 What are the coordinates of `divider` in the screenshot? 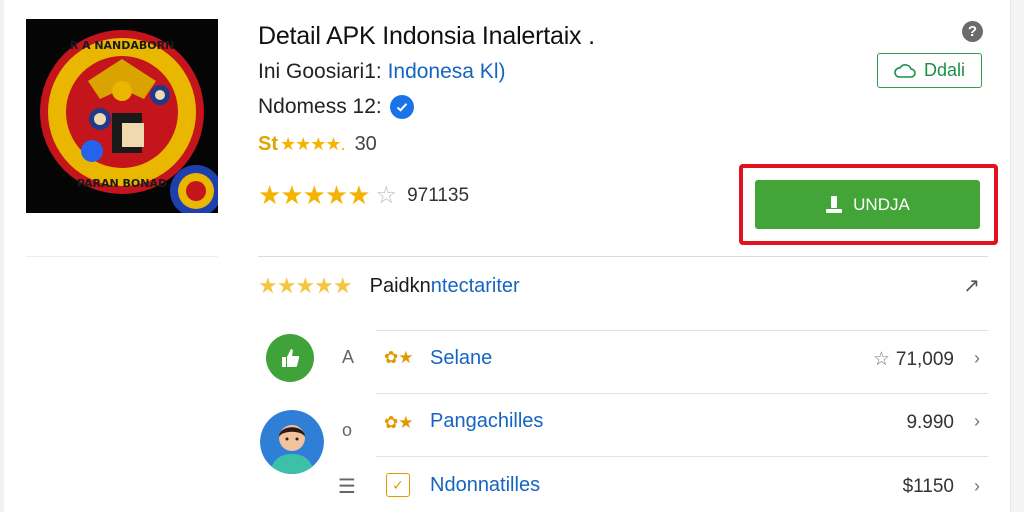 It's located at (623, 256).